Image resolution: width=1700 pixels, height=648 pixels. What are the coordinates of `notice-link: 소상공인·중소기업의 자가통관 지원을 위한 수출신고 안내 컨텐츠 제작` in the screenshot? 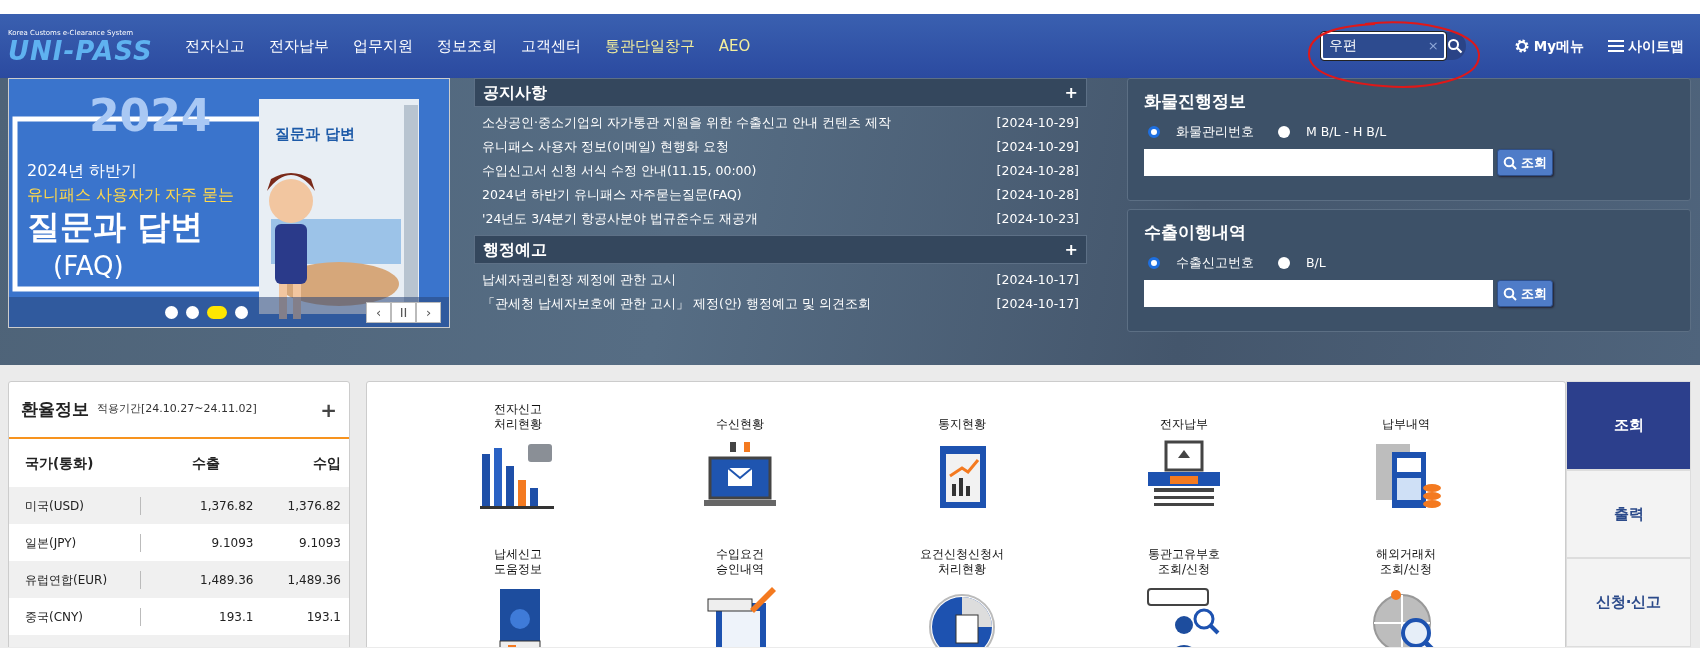 It's located at (686, 123).